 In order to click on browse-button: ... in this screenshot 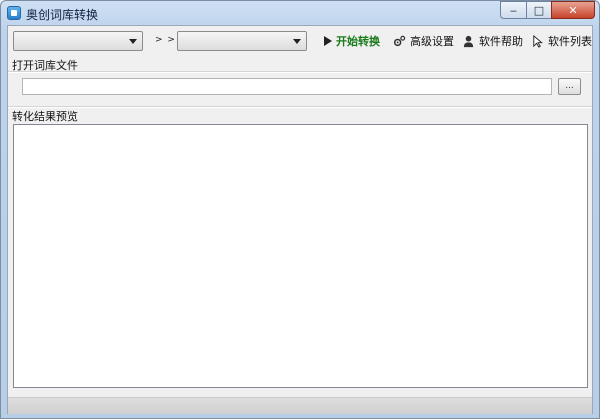, I will do `click(569, 86)`.